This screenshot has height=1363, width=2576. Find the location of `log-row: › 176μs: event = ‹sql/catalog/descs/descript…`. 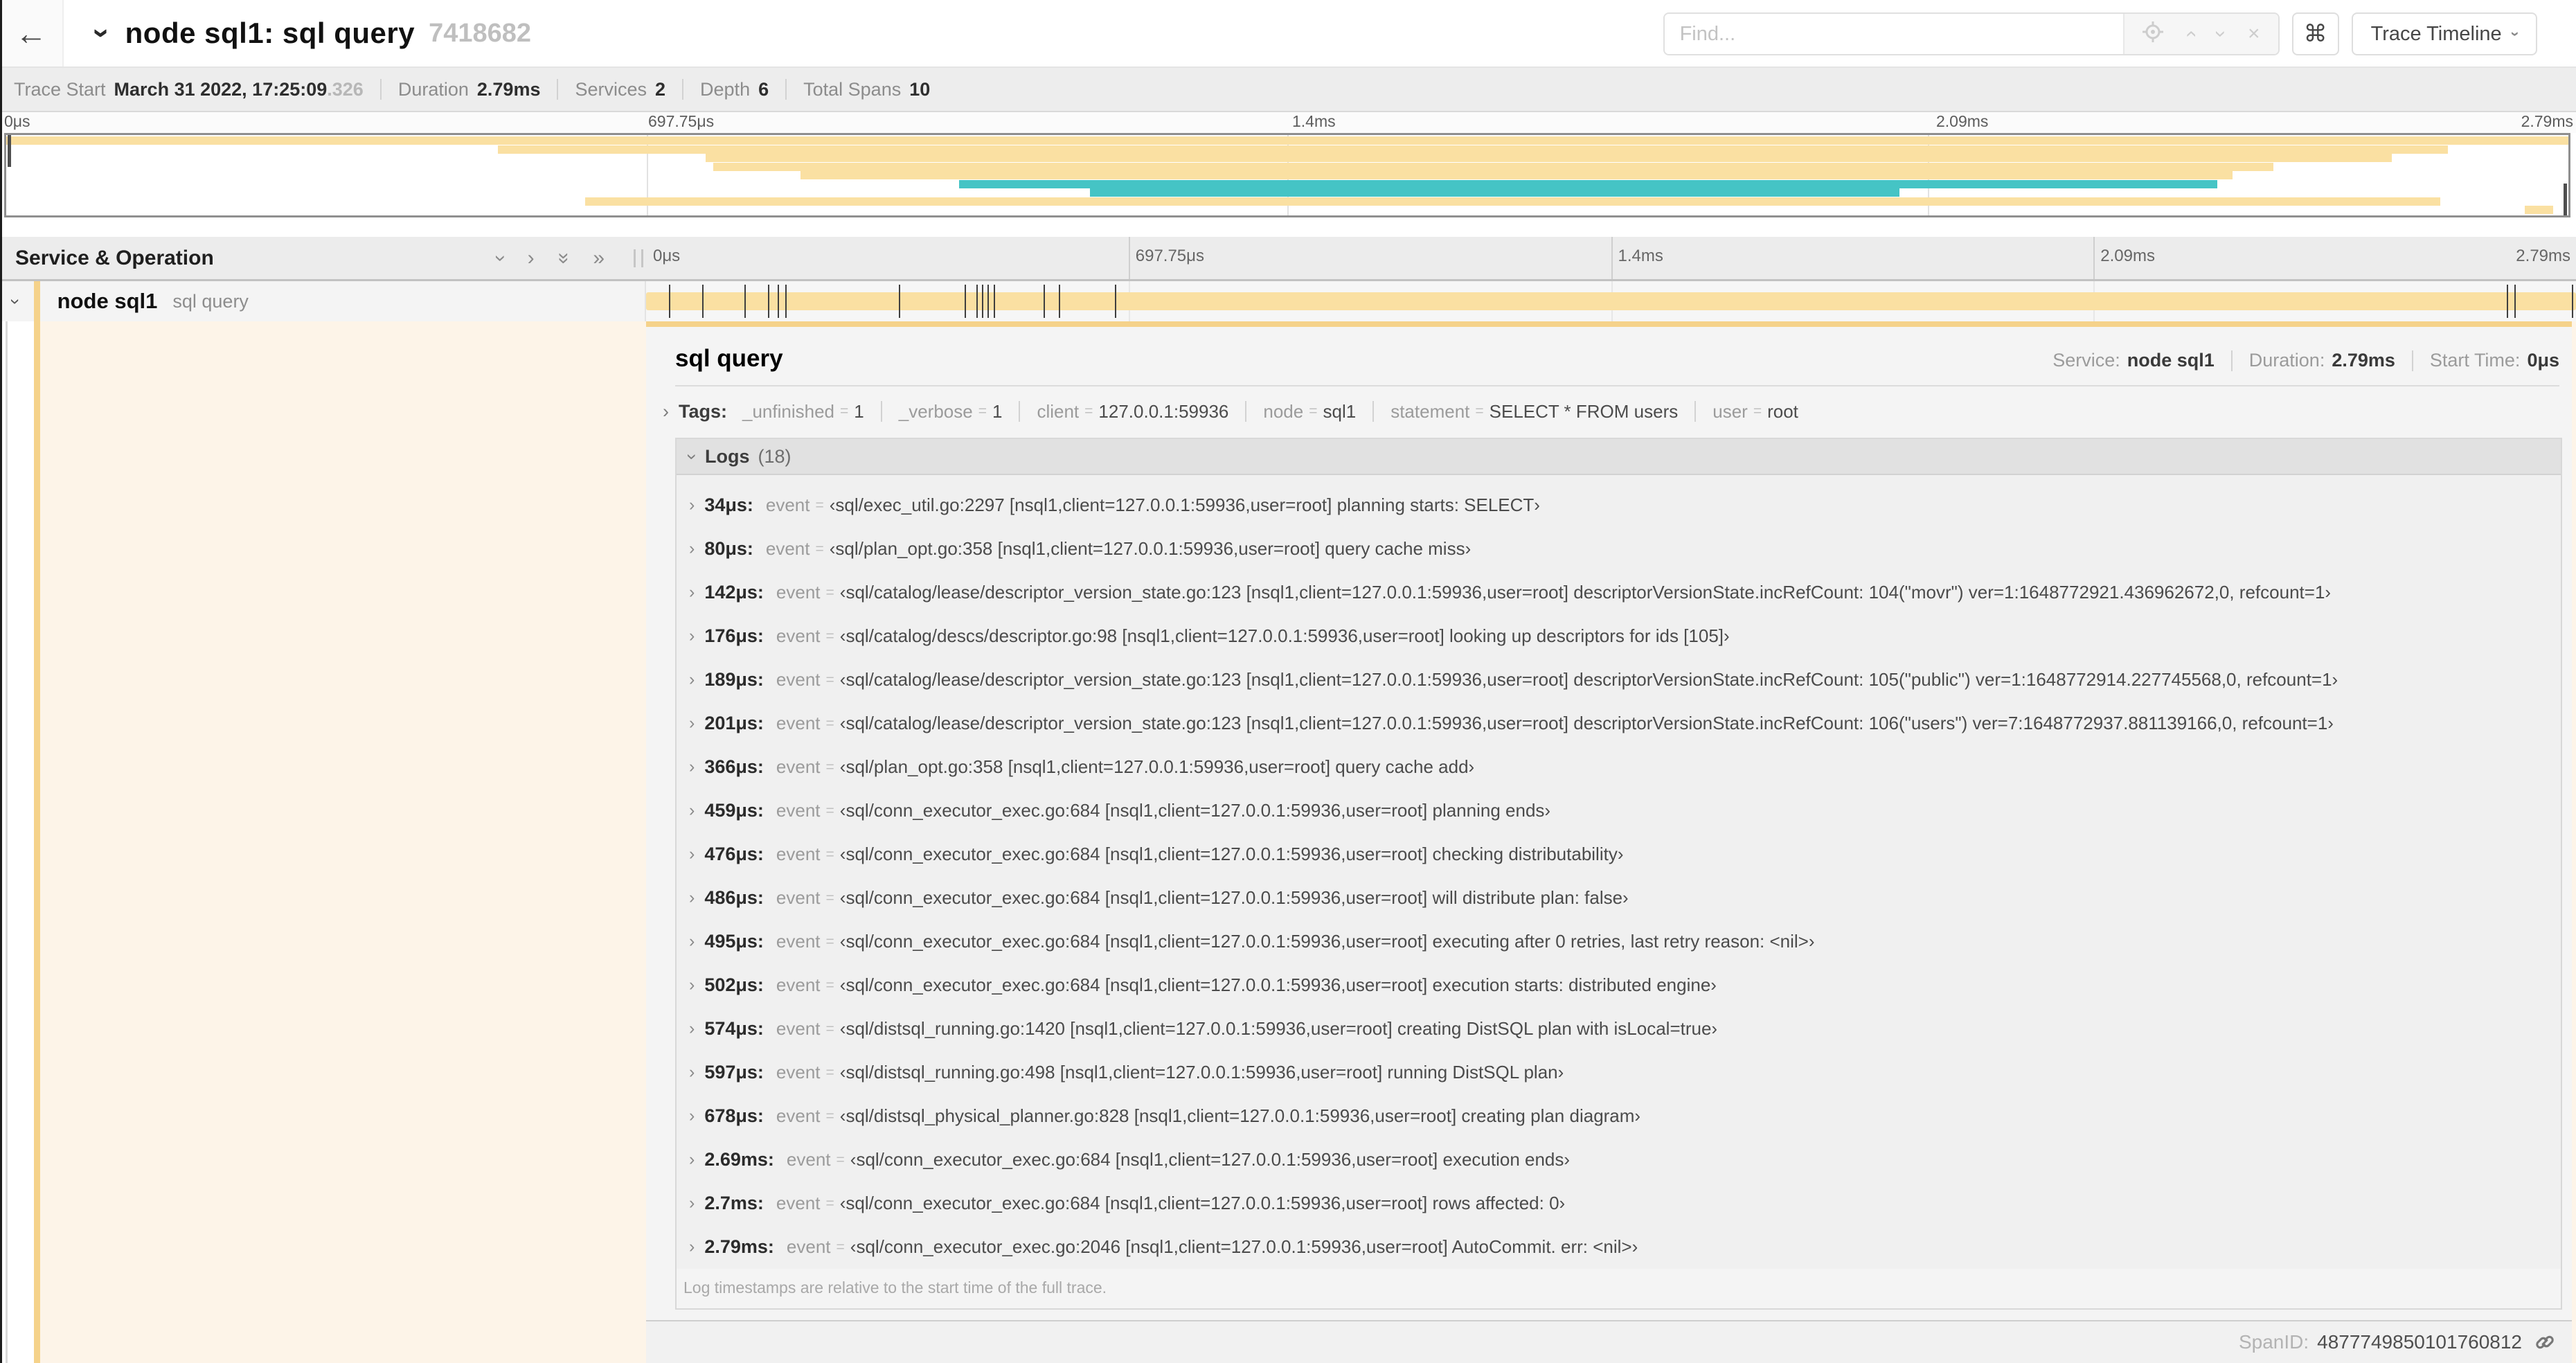

log-row: › 176μs: event = ‹sql/catalog/descs/descript… is located at coordinates (1622, 636).